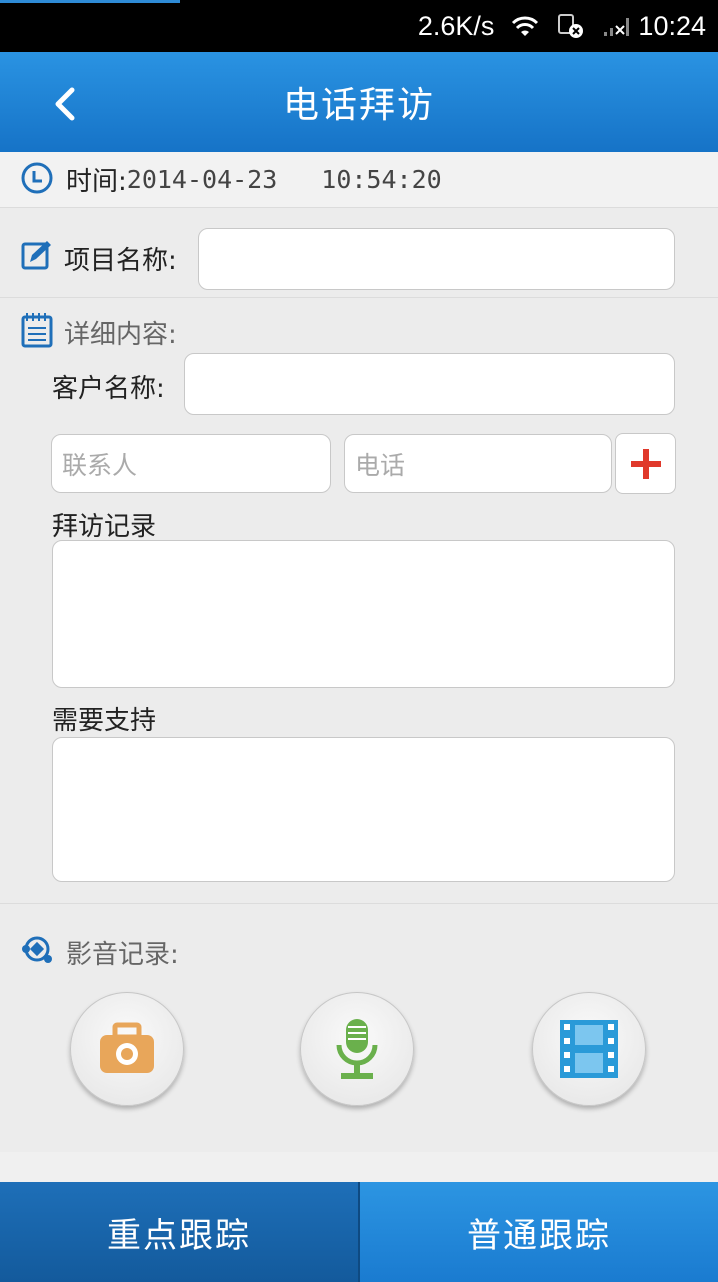  I want to click on project-section: 项目名称:, so click(359, 253).